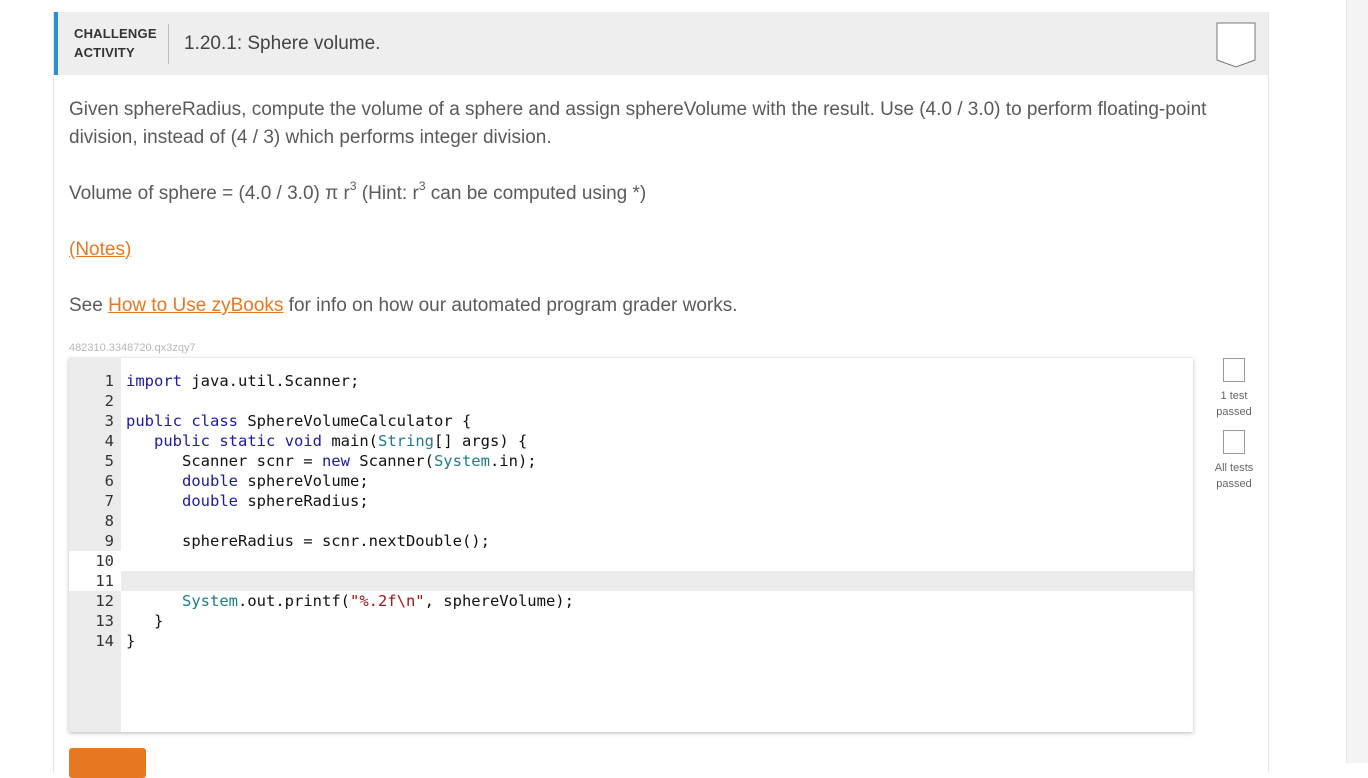 The image size is (1368, 778). Describe the element at coordinates (109, 401) in the screenshot. I see `line-number: 2` at that location.